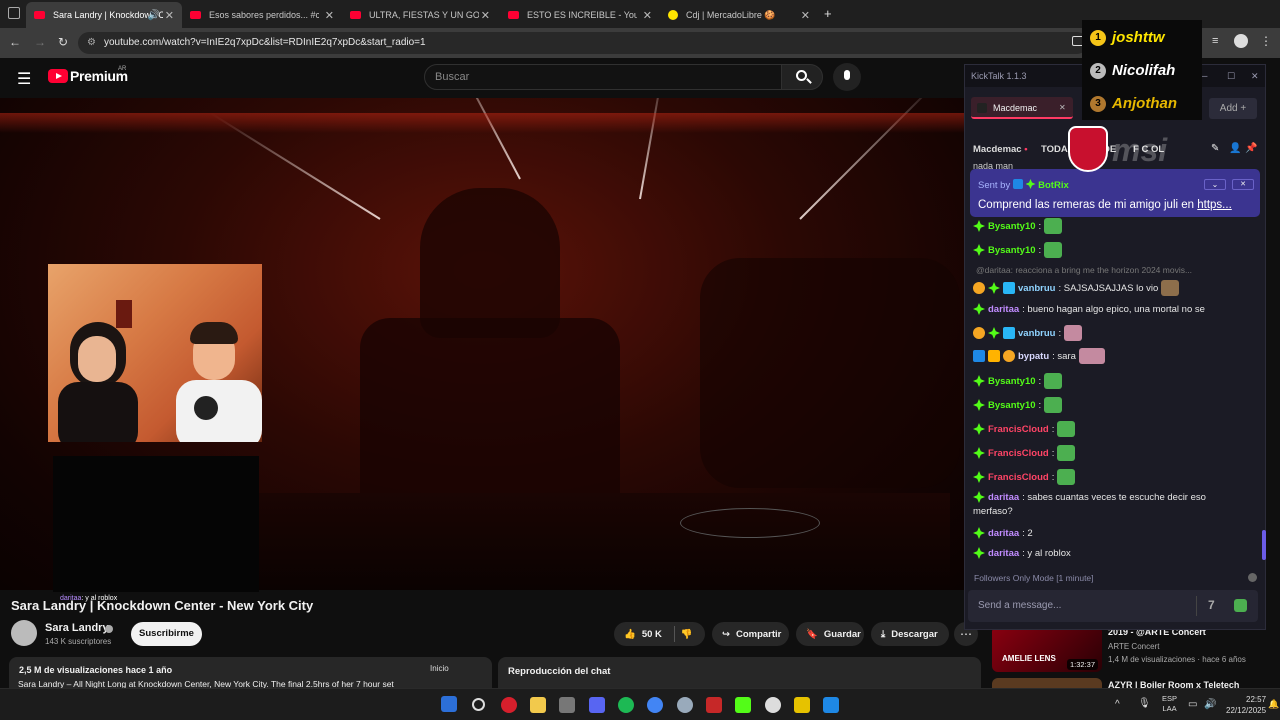 The width and height of the screenshot is (1280, 720). What do you see at coordinates (1113, 606) in the screenshot?
I see `chat-input: Send a message... 7` at bounding box center [1113, 606].